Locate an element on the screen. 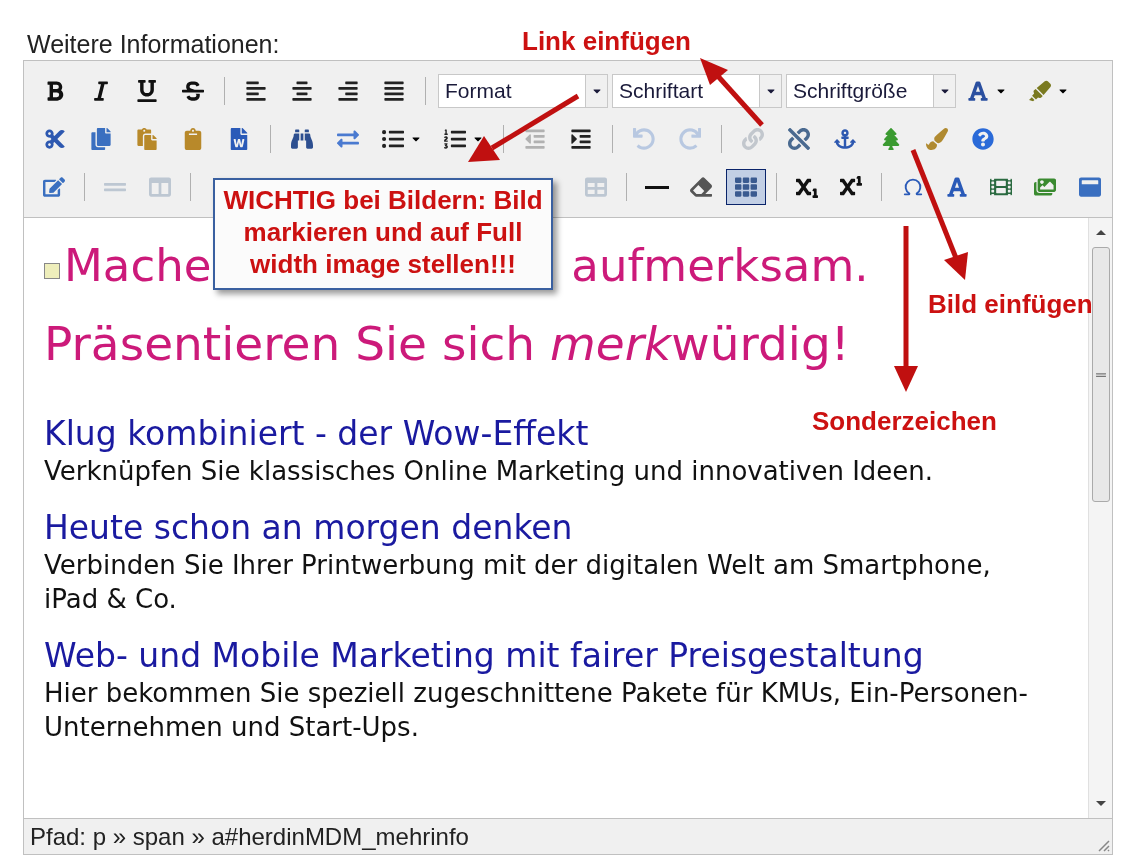  section-title: Heute schon an morgen denken is located at coordinates (308, 528).